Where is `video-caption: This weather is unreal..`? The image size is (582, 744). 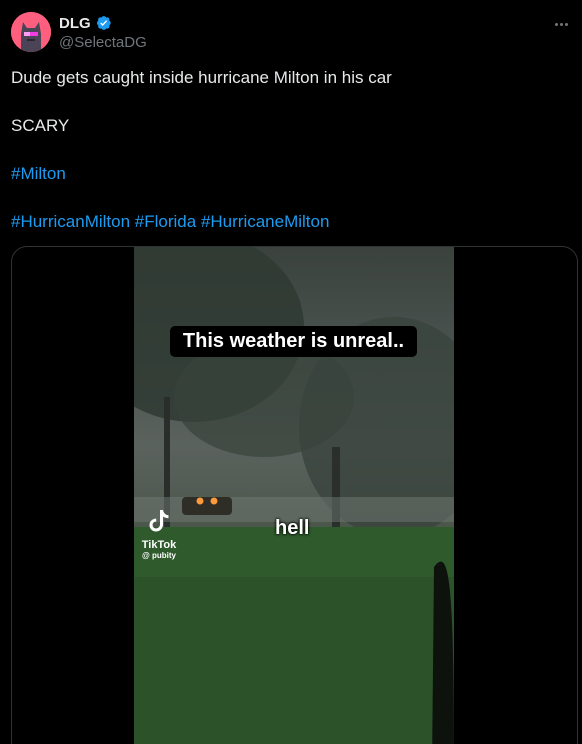
video-caption: This weather is unreal.. is located at coordinates (293, 341).